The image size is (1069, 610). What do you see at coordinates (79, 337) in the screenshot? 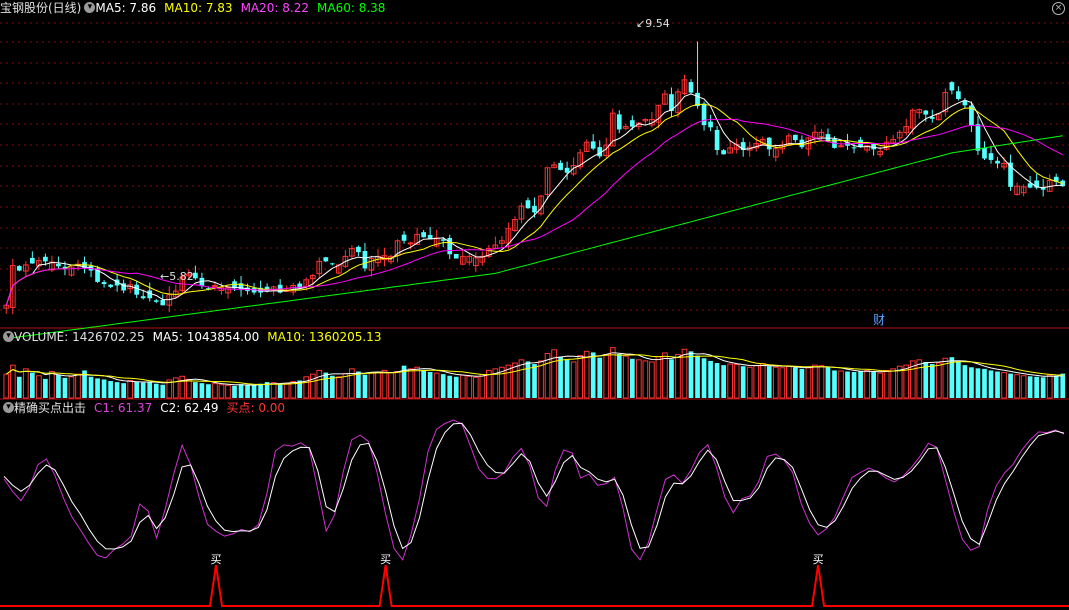
I see `volume-label: VOLUME: 1426702.25` at bounding box center [79, 337].